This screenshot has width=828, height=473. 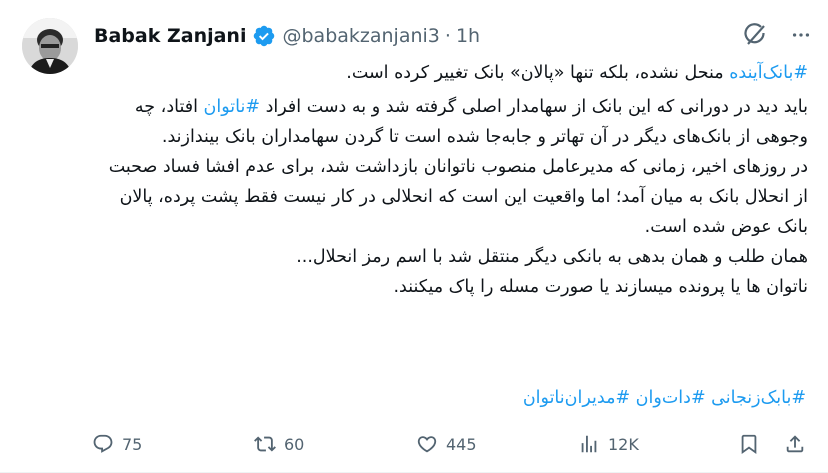 What do you see at coordinates (294, 444) in the screenshot?
I see `repost-count: 60` at bounding box center [294, 444].